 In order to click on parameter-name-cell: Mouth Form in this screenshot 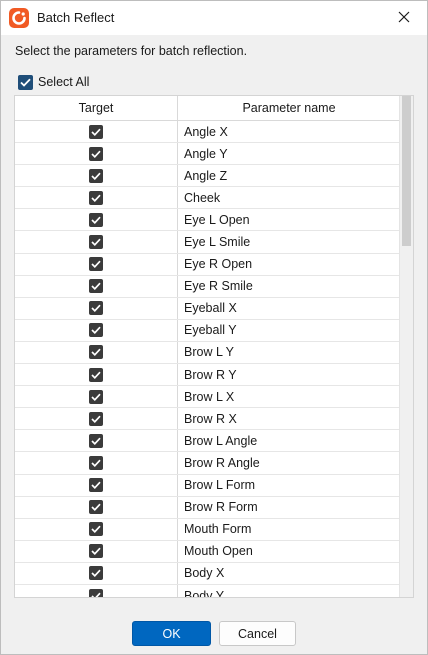, I will do `click(218, 529)`.